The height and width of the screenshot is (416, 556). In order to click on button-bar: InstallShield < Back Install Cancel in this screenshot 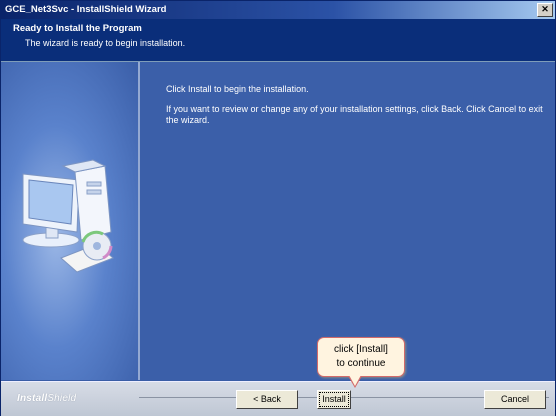, I will do `click(278, 398)`.